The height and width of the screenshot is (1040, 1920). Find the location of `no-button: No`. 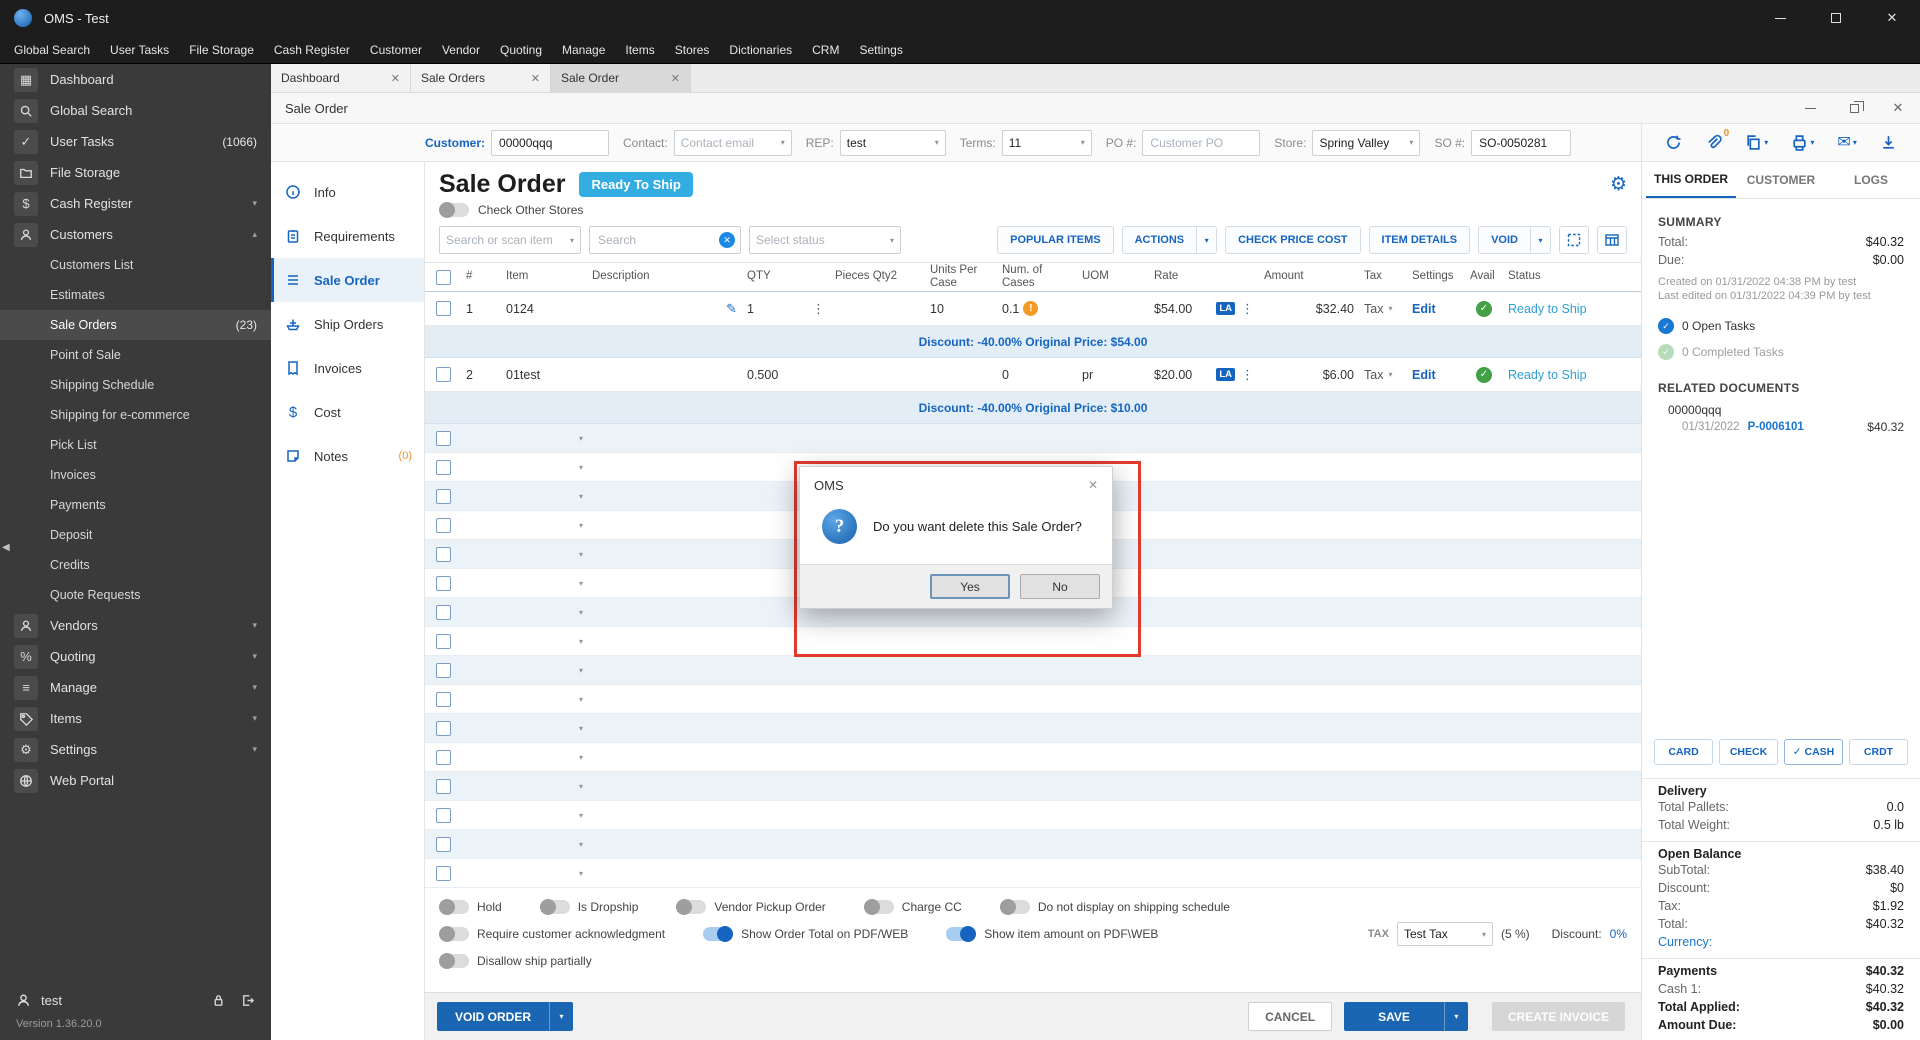

no-button: No is located at coordinates (1060, 586).